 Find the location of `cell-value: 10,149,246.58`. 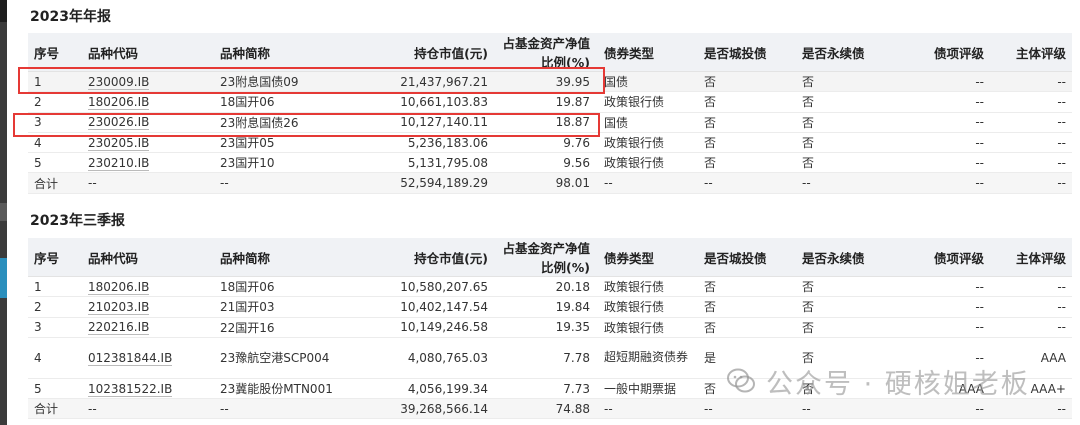

cell-value: 10,149,246.58 is located at coordinates (428, 327).